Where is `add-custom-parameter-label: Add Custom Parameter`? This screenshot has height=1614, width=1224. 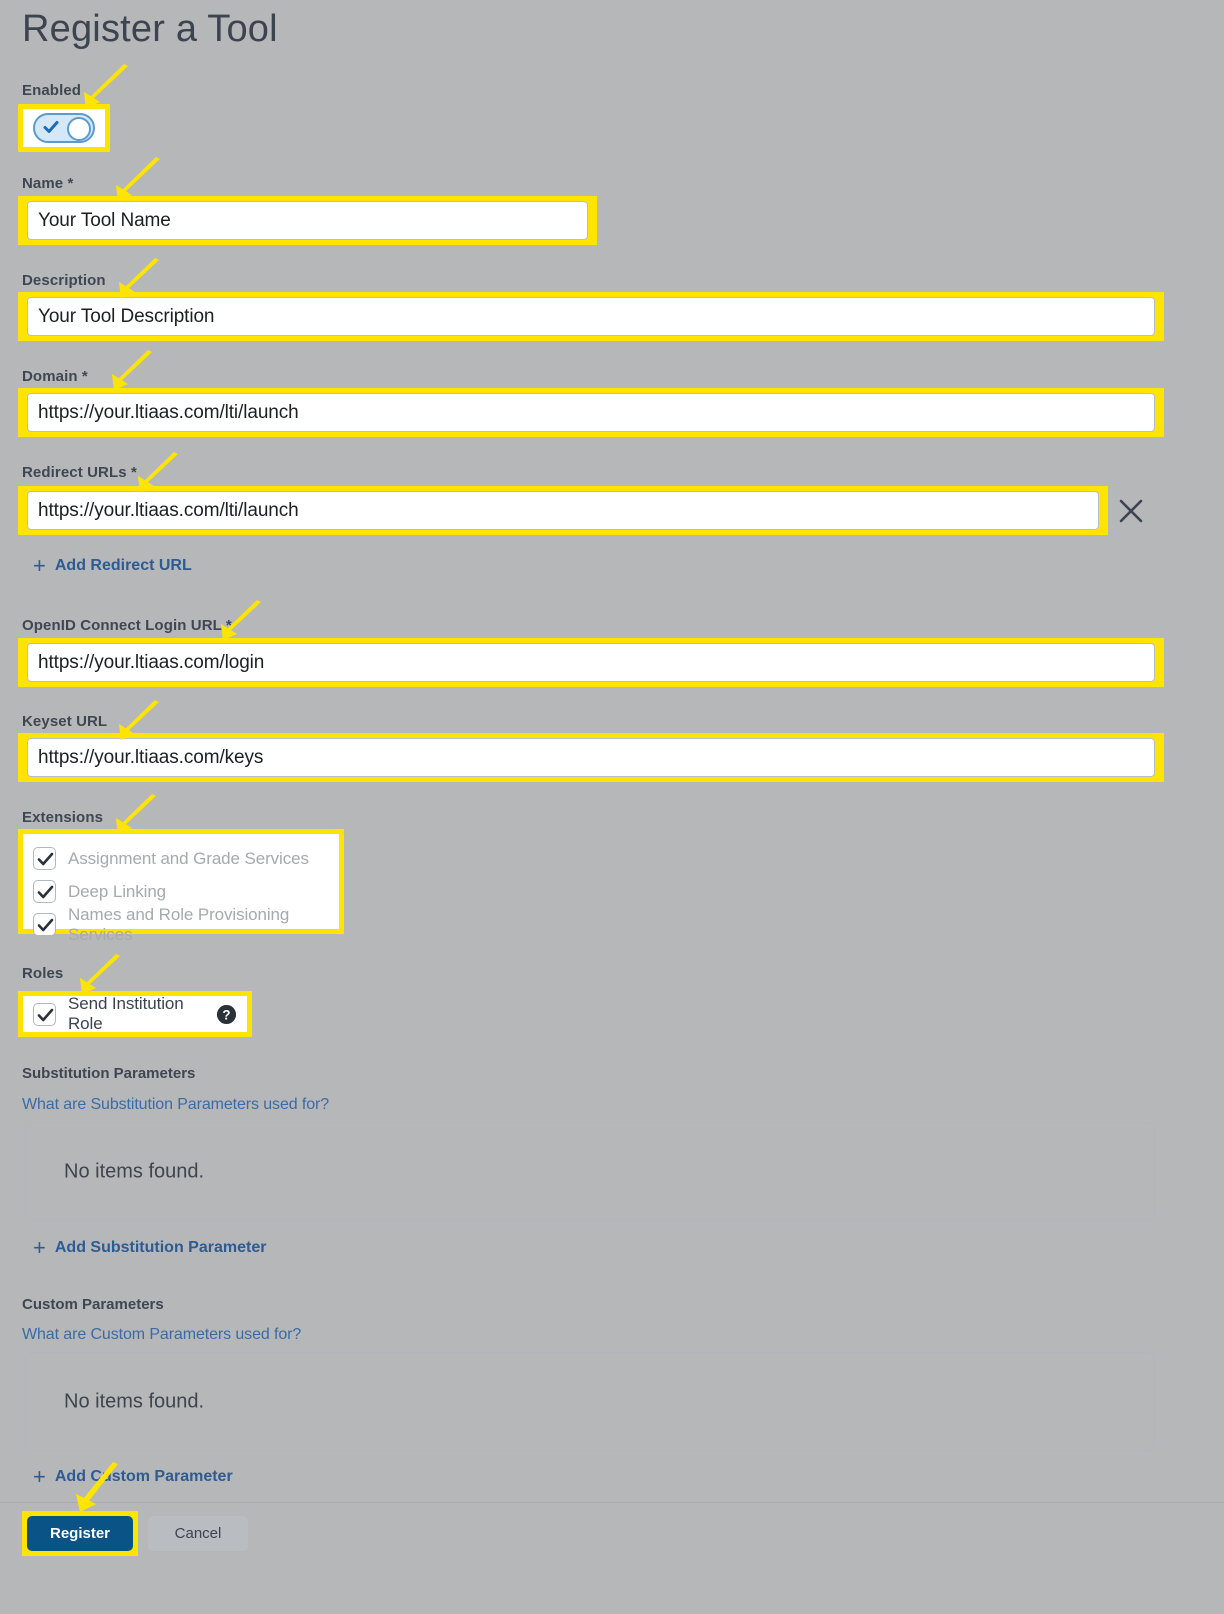
add-custom-parameter-label: Add Custom Parameter is located at coordinates (143, 1476).